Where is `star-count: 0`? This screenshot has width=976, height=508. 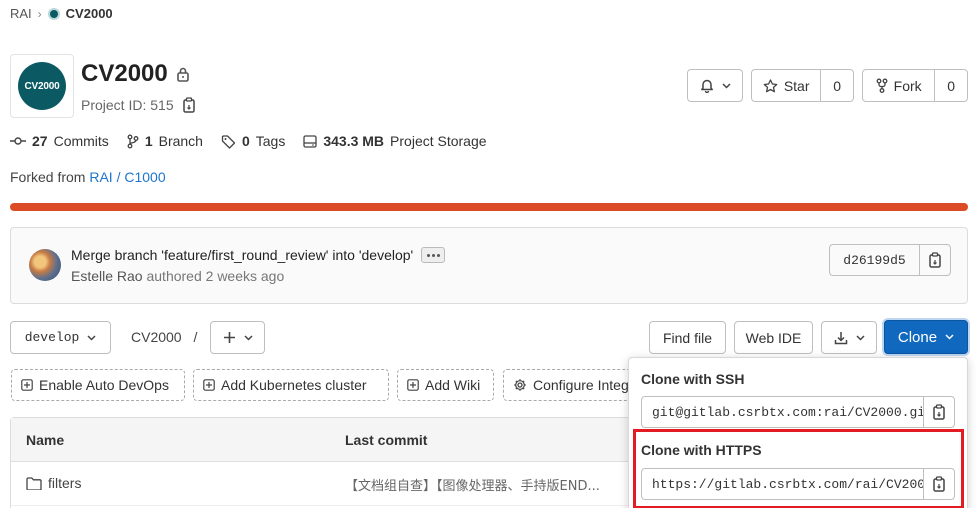
star-count: 0 is located at coordinates (837, 85).